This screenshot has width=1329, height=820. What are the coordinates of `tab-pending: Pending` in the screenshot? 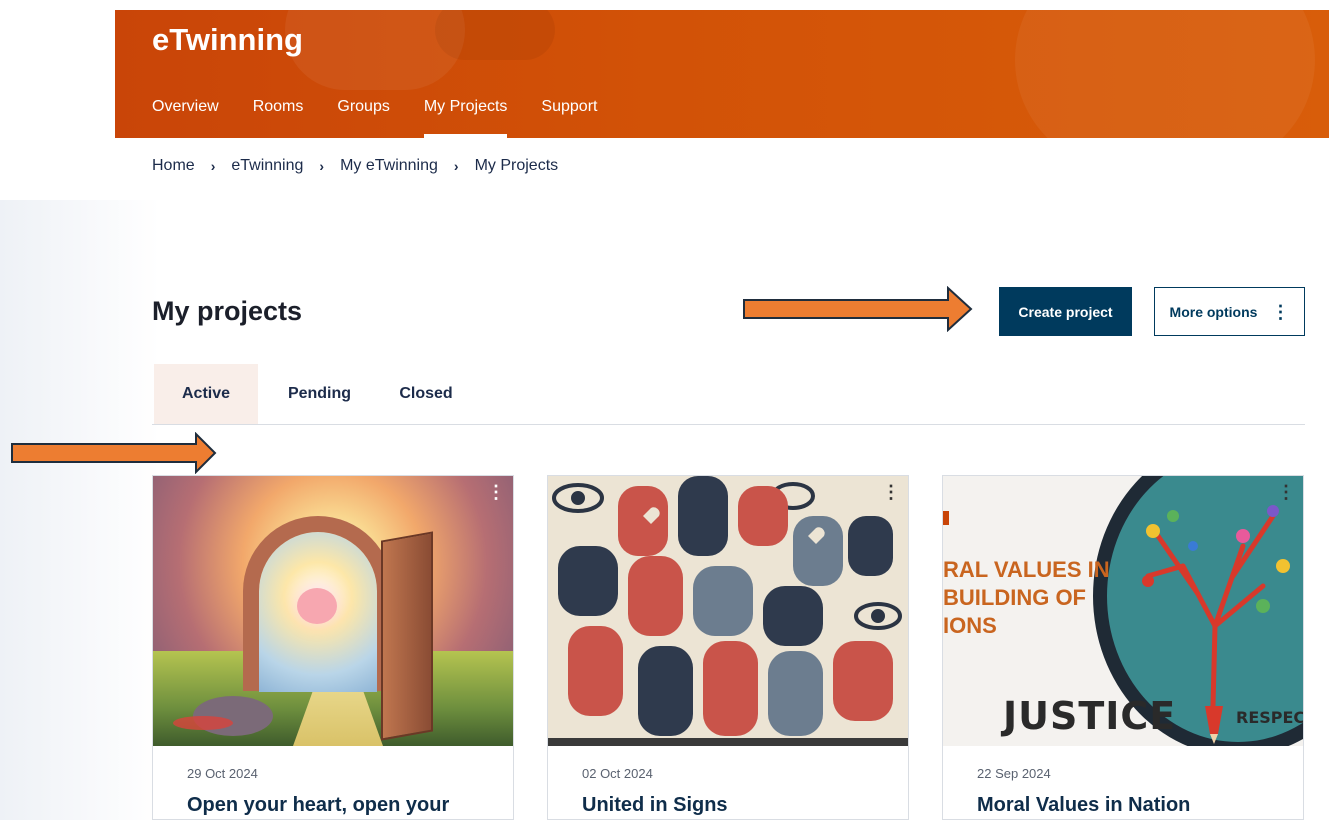 It's located at (319, 394).